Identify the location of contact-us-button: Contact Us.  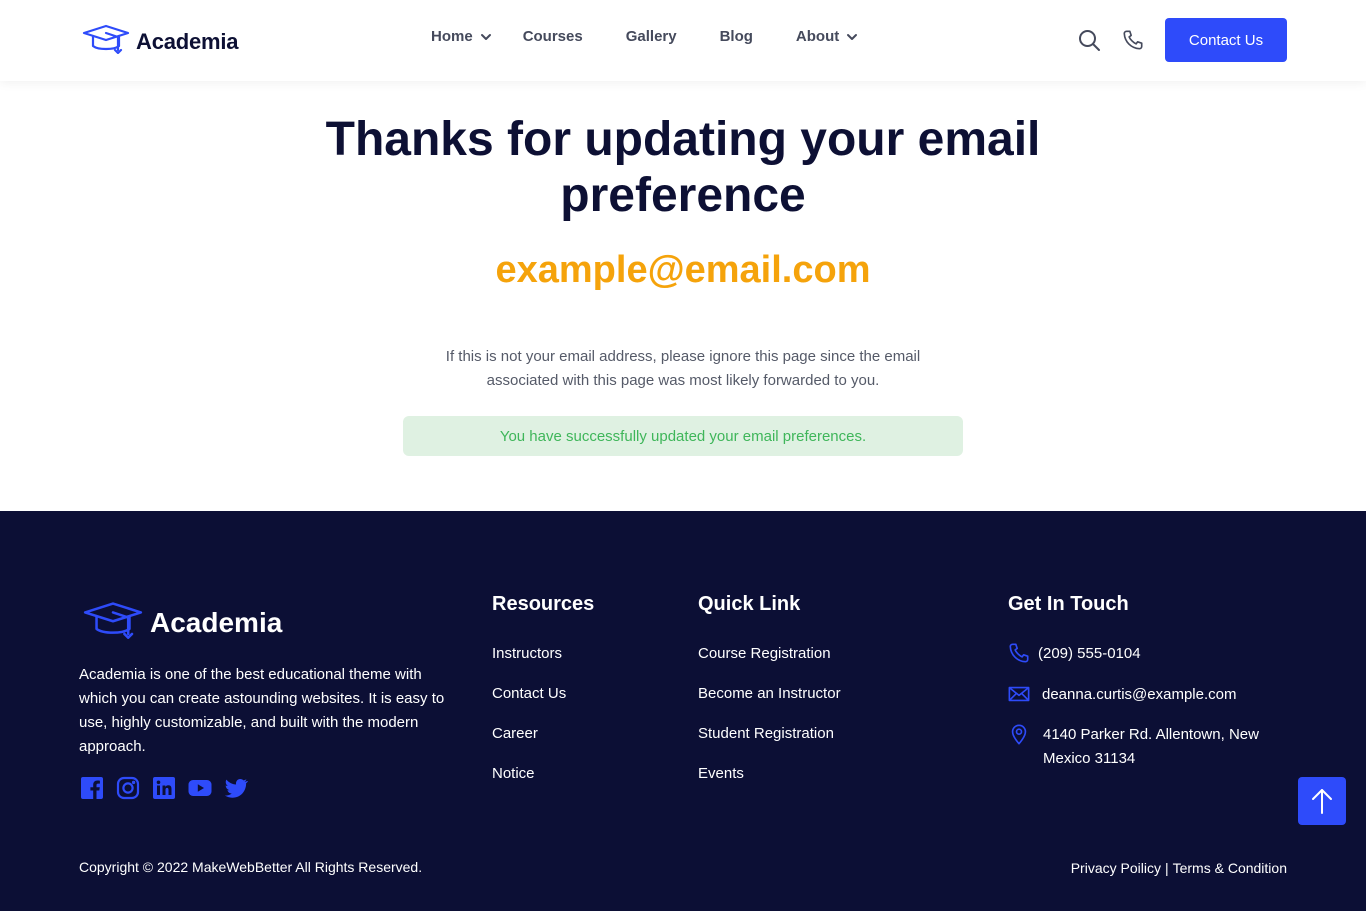
(1226, 40).